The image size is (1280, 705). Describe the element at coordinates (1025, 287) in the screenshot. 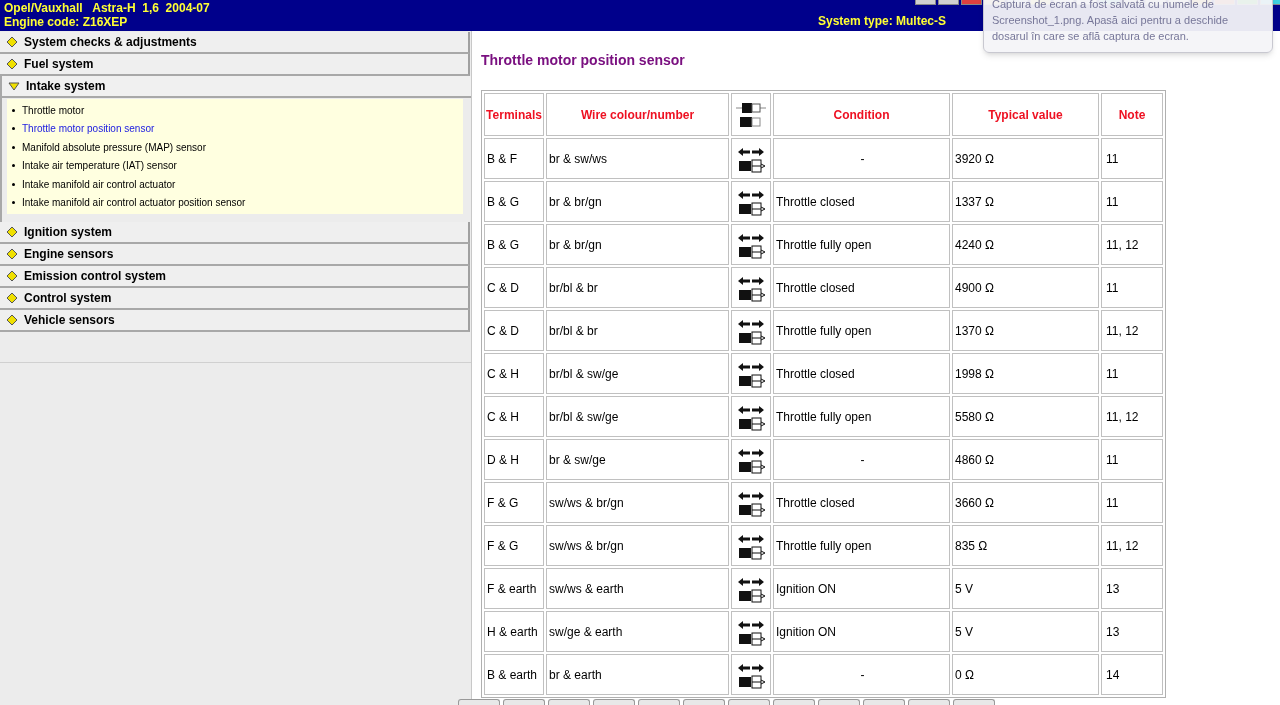

I see `table-cell: 4900 Ω` at that location.